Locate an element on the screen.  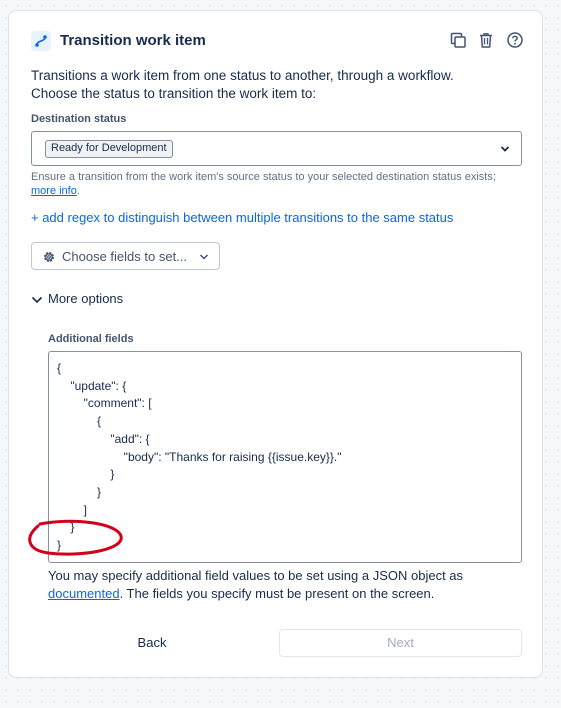
more-info-link: more info is located at coordinates (54, 191).